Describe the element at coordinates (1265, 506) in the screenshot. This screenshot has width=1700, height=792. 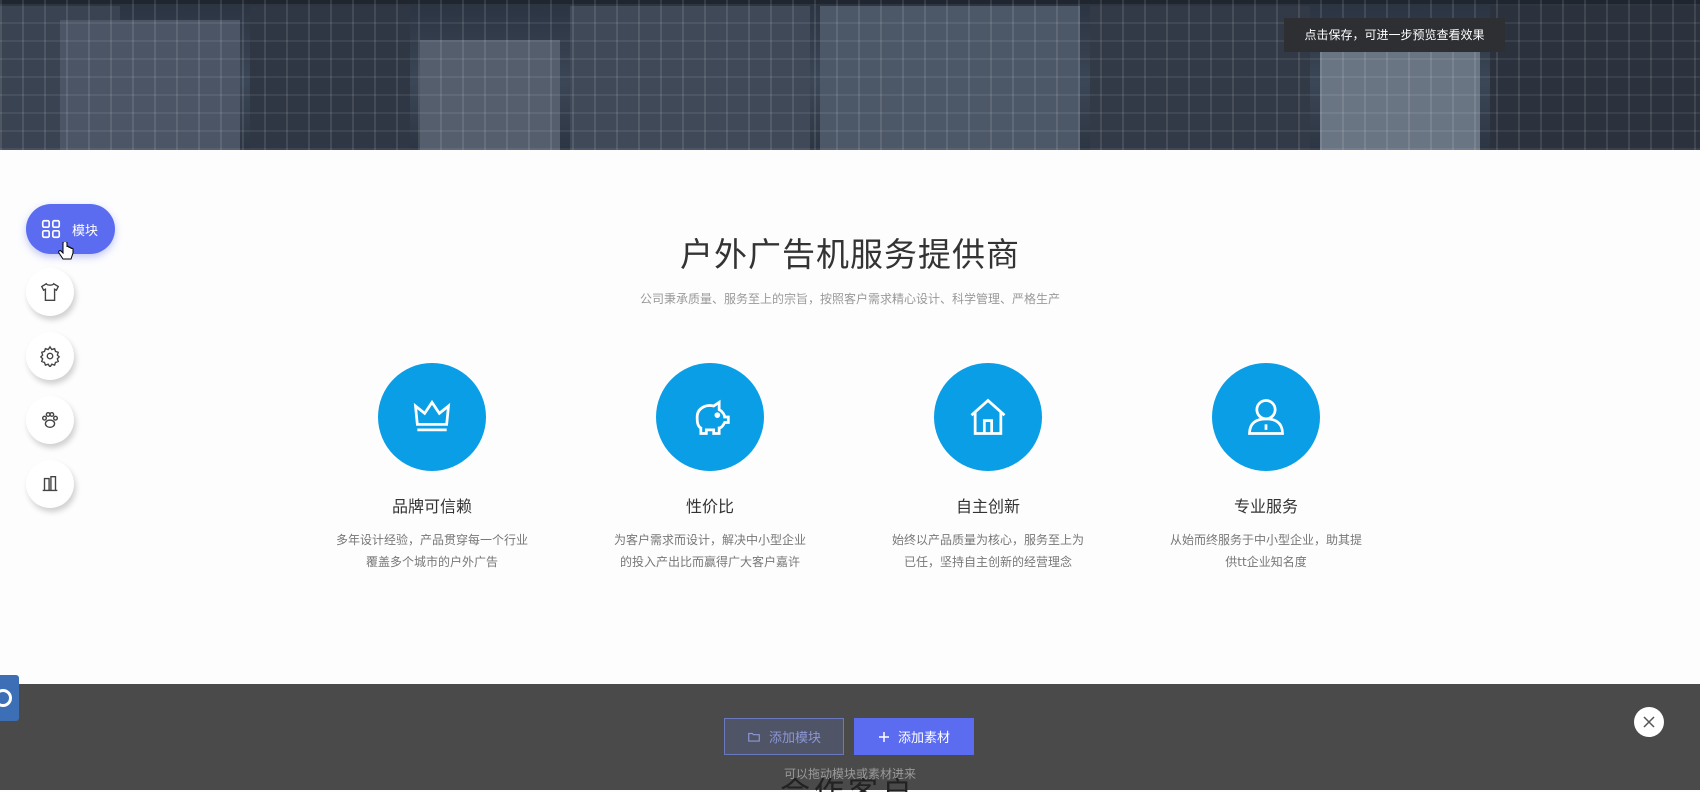
I see `feature-title: 专业服务` at that location.